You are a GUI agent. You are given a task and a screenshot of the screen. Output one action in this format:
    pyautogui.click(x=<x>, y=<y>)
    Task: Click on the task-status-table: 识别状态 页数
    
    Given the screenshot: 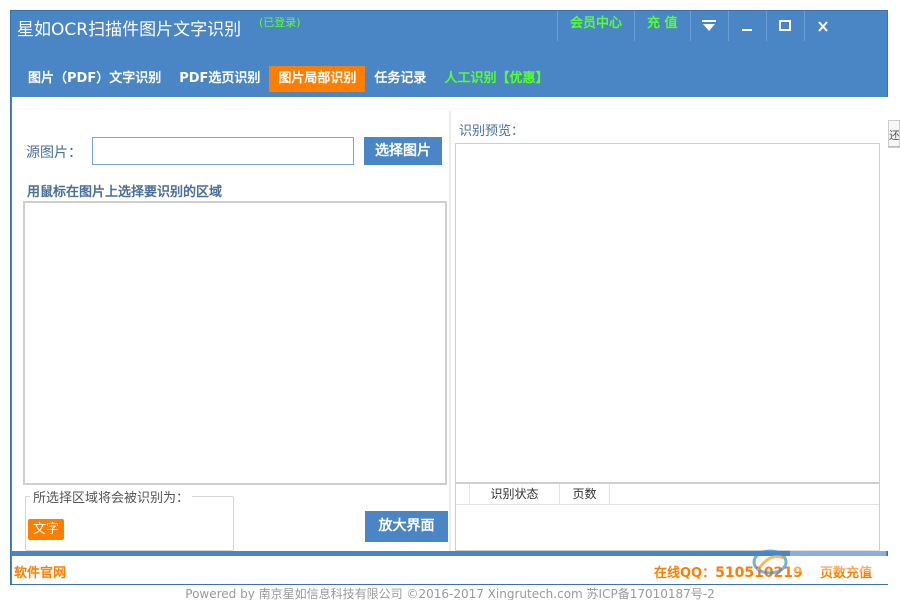 What is the action you would take?
    pyautogui.click(x=667, y=517)
    